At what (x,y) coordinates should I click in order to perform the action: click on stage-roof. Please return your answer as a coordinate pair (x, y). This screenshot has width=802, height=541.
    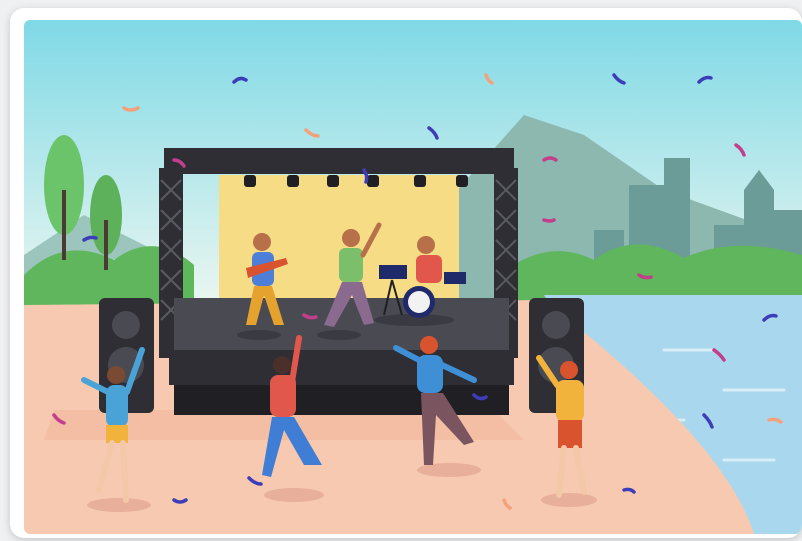
    Looking at the image, I should click on (339, 161).